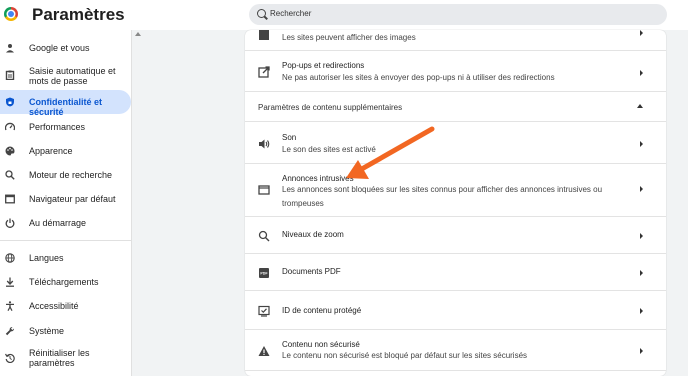  Describe the element at coordinates (318, 178) in the screenshot. I see `intrusive-ads-title: Annonces intrusives` at that location.